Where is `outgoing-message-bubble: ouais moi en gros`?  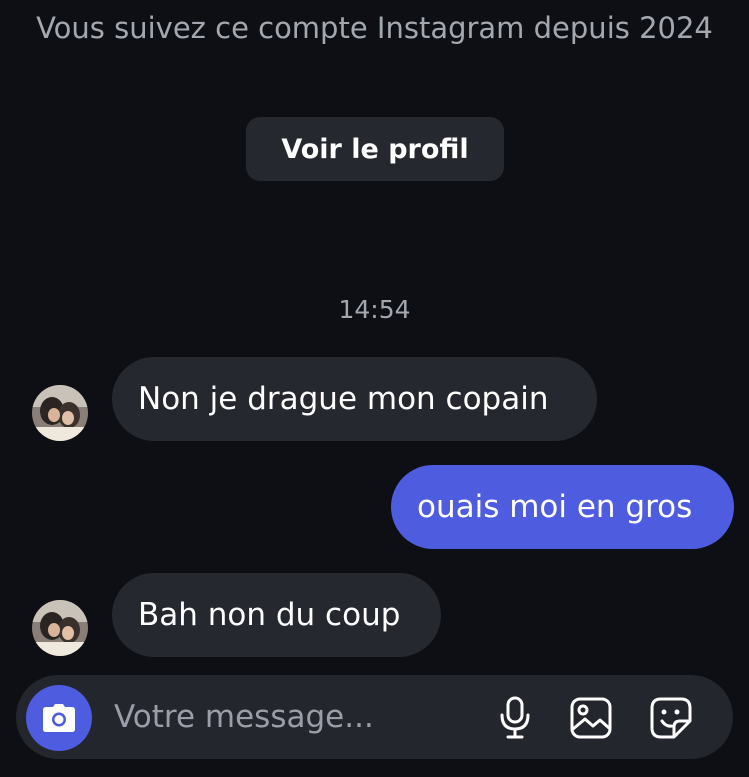
outgoing-message-bubble: ouais moi en gros is located at coordinates (562, 507).